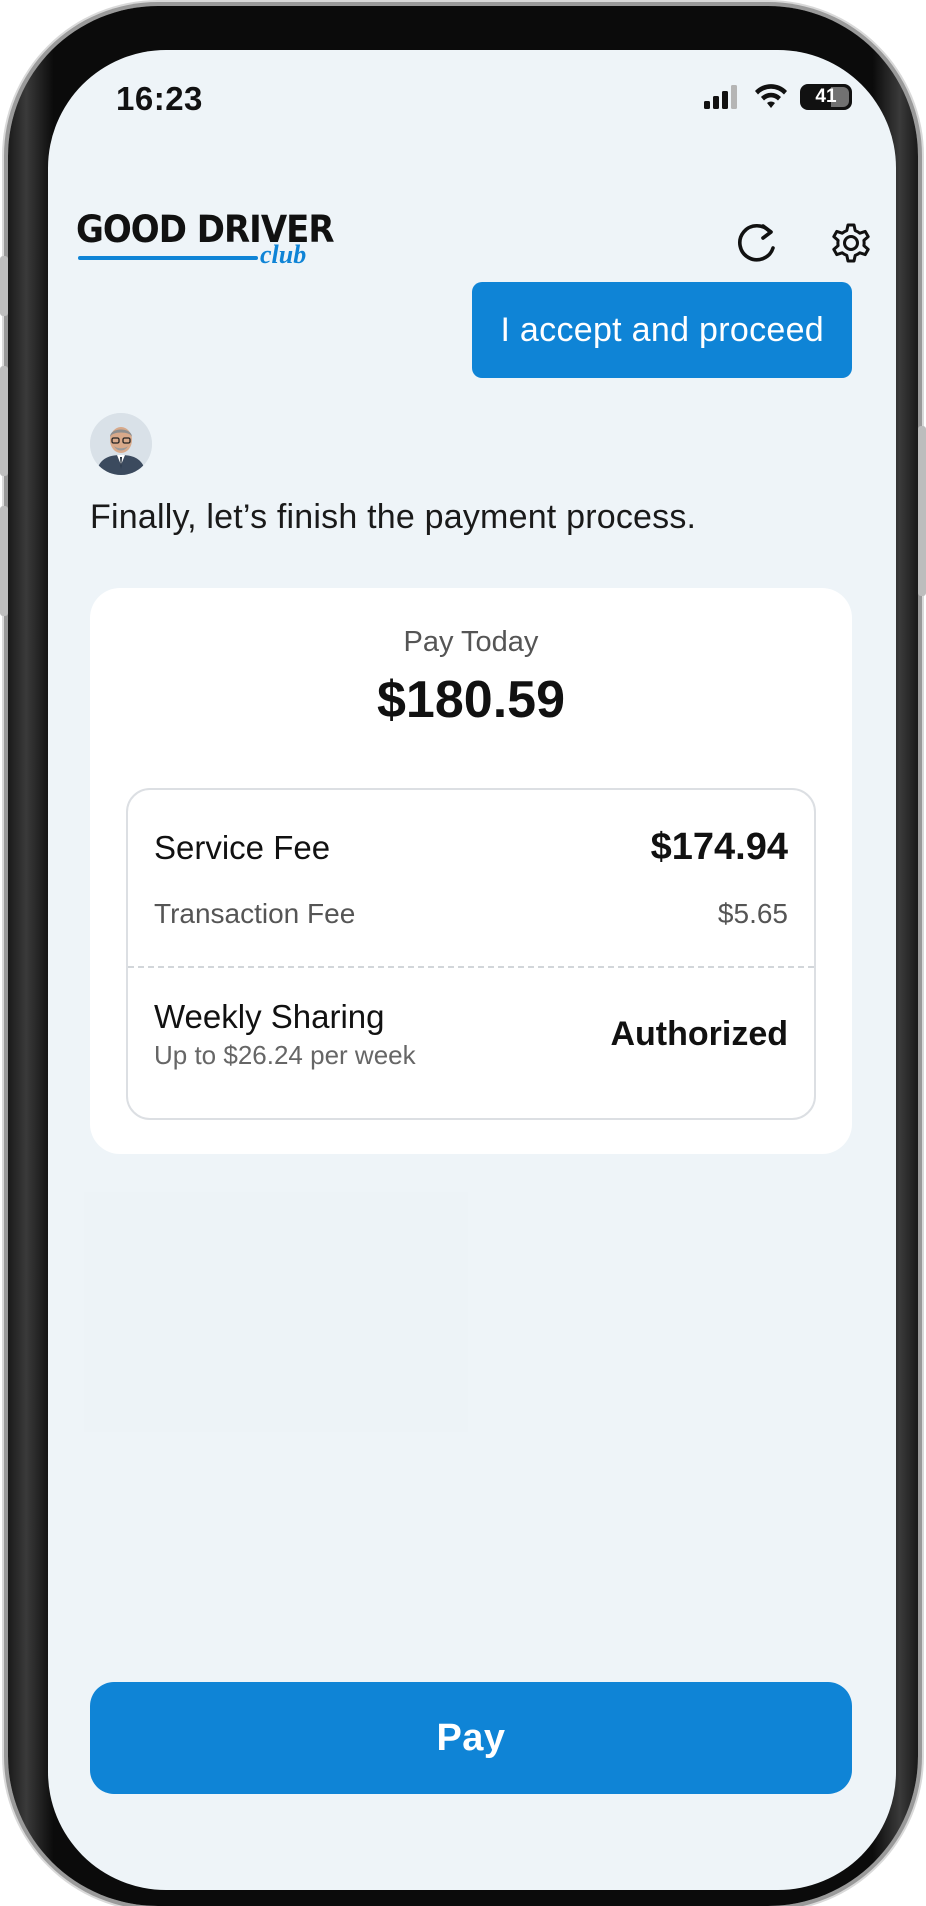  I want to click on pay-today-label: Pay Today, so click(471, 642).